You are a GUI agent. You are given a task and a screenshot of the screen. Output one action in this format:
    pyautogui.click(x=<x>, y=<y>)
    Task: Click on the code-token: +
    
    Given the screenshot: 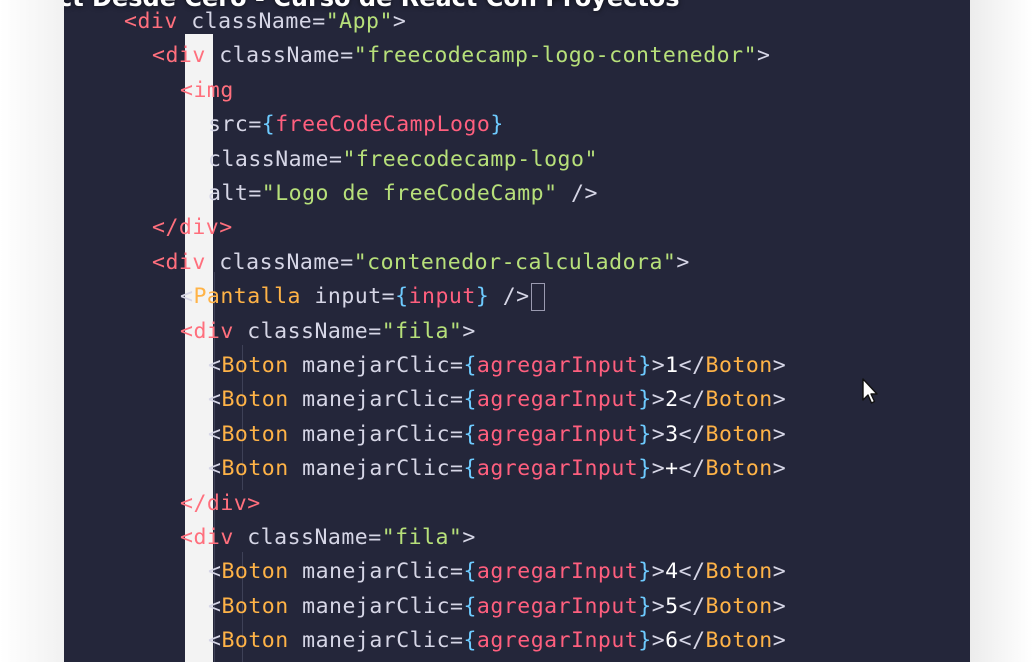 What is the action you would take?
    pyautogui.click(x=672, y=469)
    